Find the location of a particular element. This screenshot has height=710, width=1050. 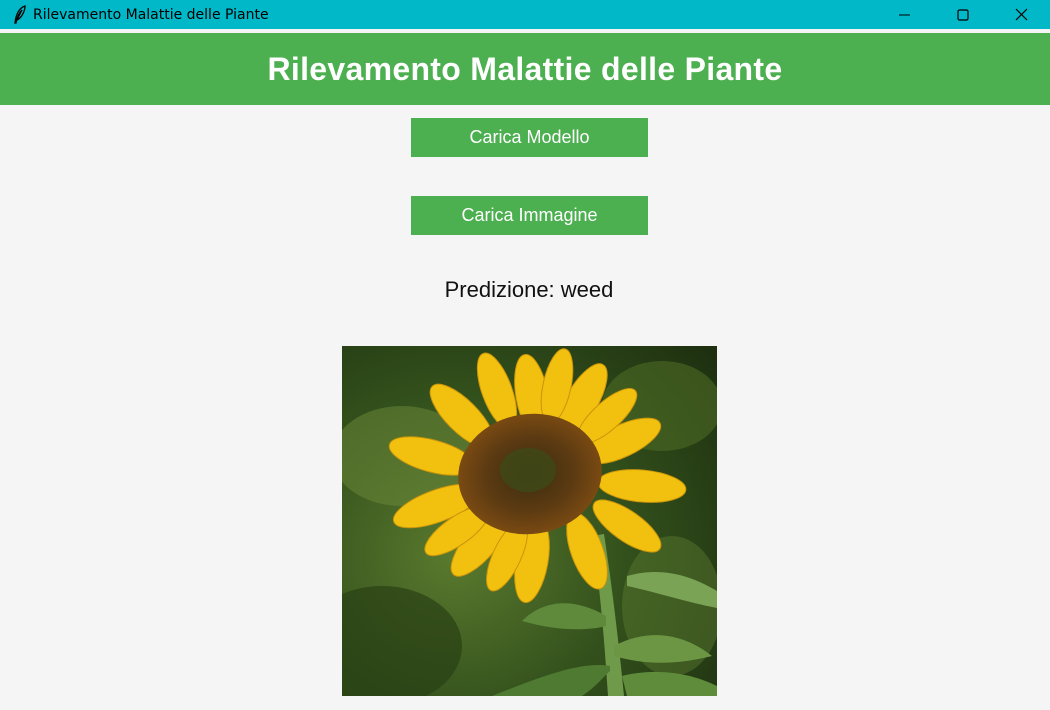

maximize-button is located at coordinates (963, 14).